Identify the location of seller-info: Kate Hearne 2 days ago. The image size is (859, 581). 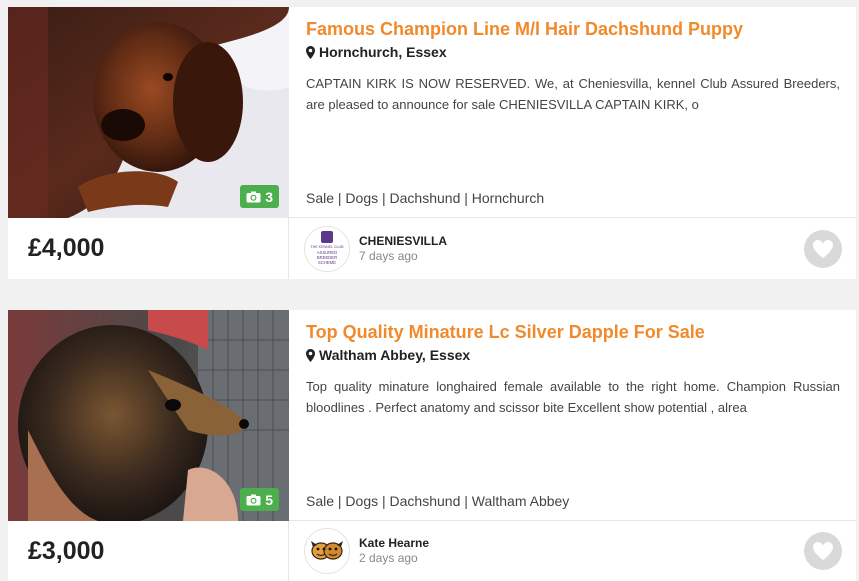
(394, 551).